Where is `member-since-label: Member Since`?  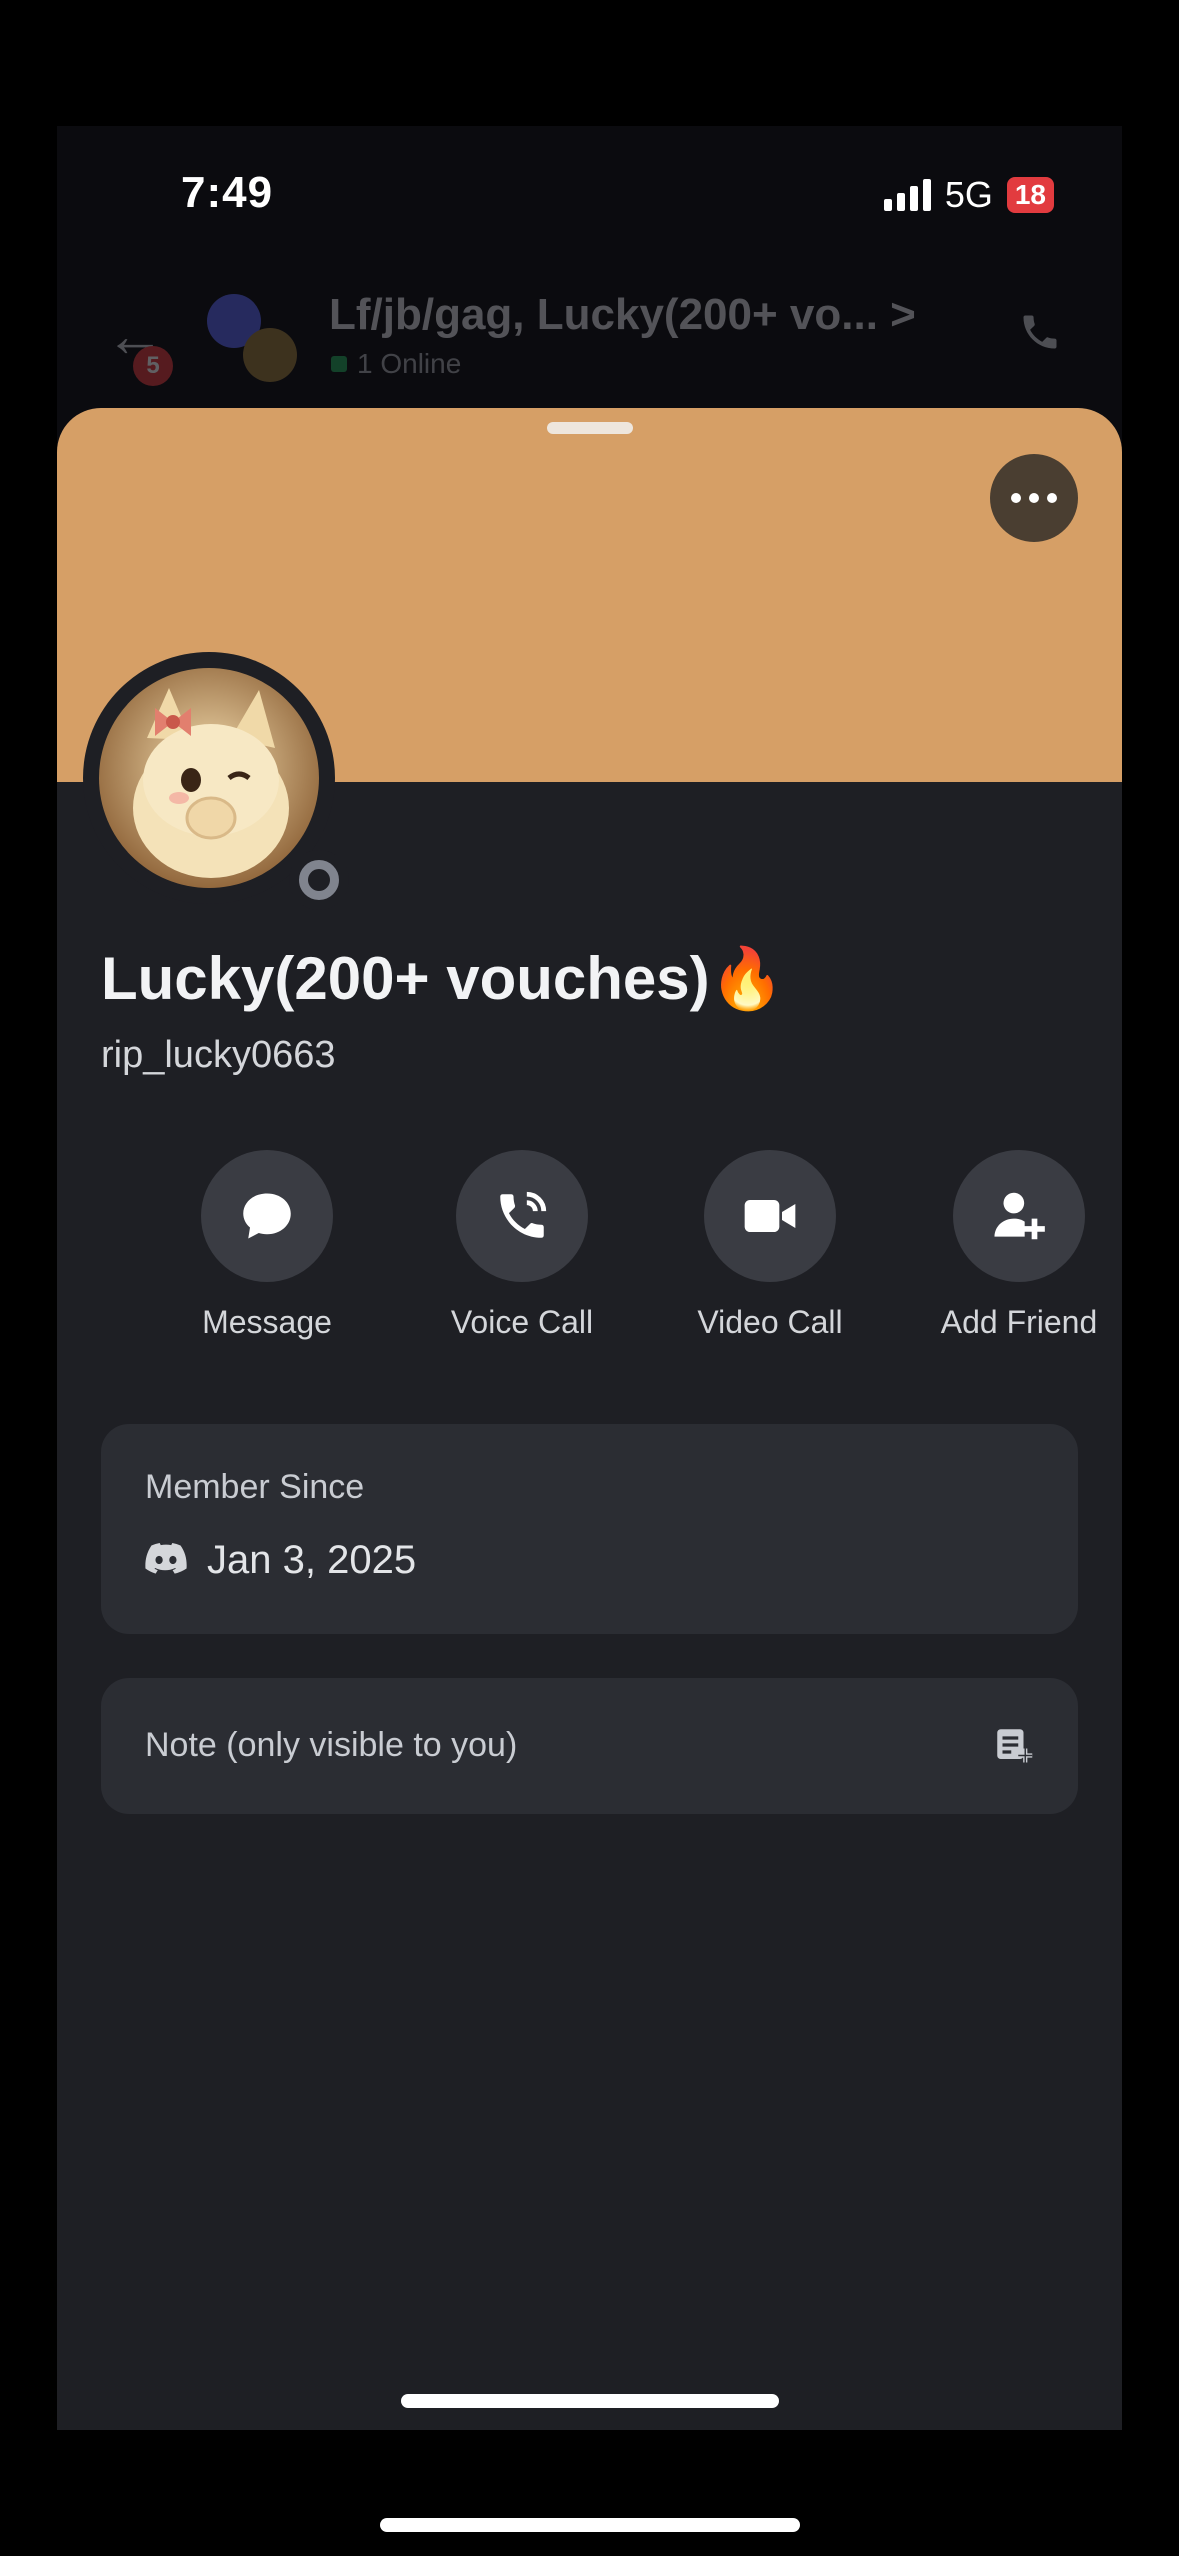
member-since-label: Member Since is located at coordinates (255, 1487).